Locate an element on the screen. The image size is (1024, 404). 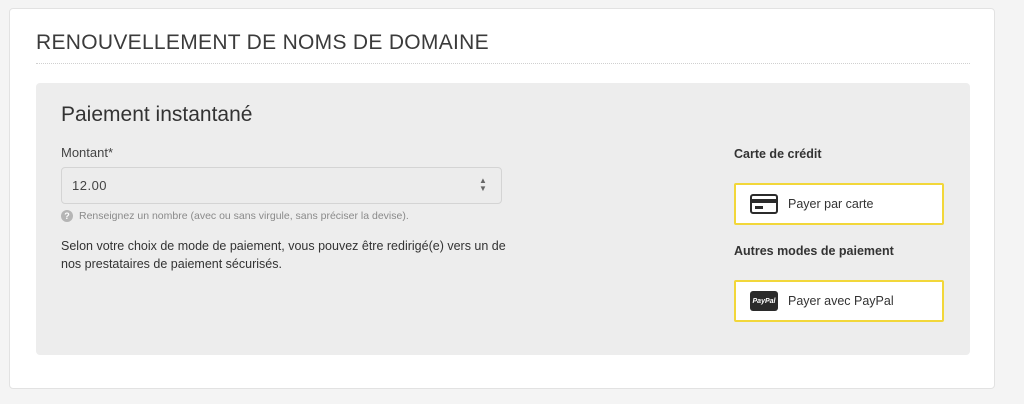
pay-with-paypal-label: Payer avec PayPal is located at coordinates (841, 301).